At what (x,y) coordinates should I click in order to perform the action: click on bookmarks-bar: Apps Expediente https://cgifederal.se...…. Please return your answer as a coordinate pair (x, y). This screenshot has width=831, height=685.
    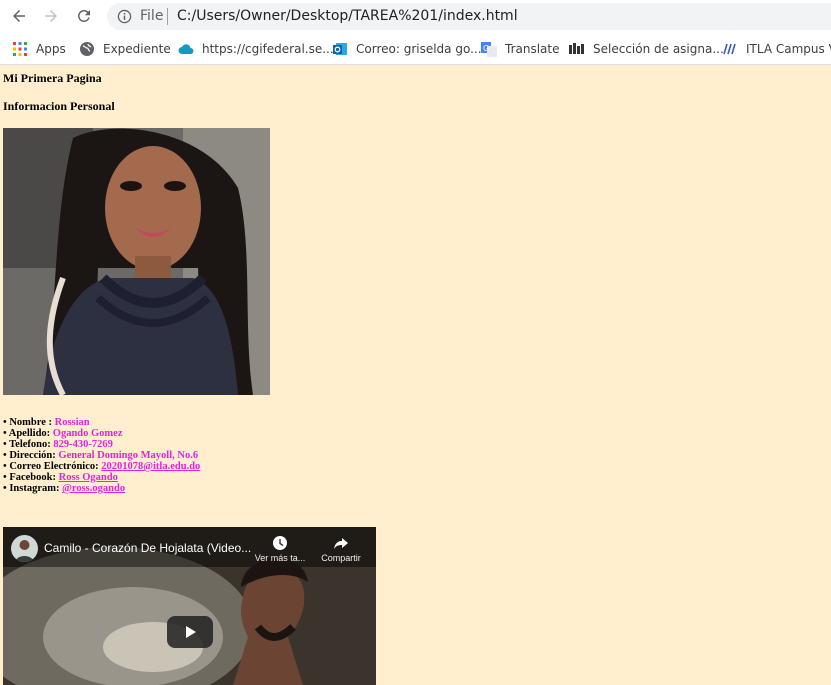
    Looking at the image, I should click on (415, 49).